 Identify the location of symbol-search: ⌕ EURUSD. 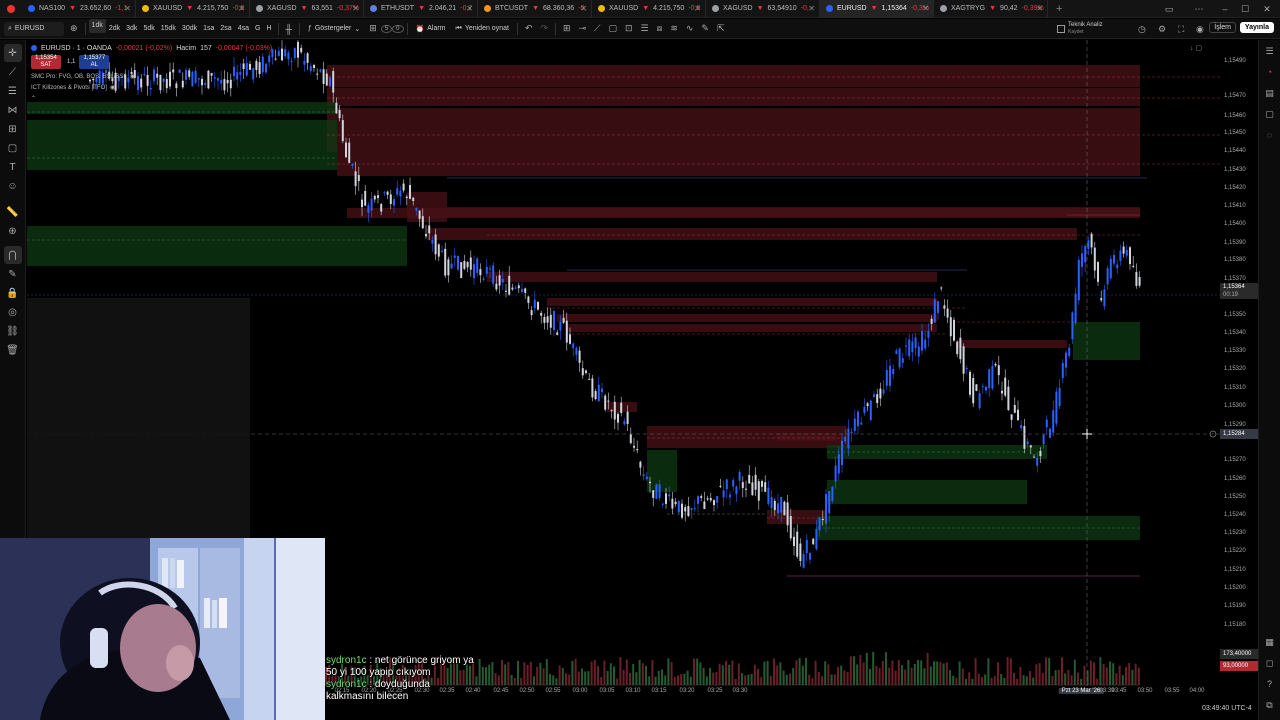
(34, 28).